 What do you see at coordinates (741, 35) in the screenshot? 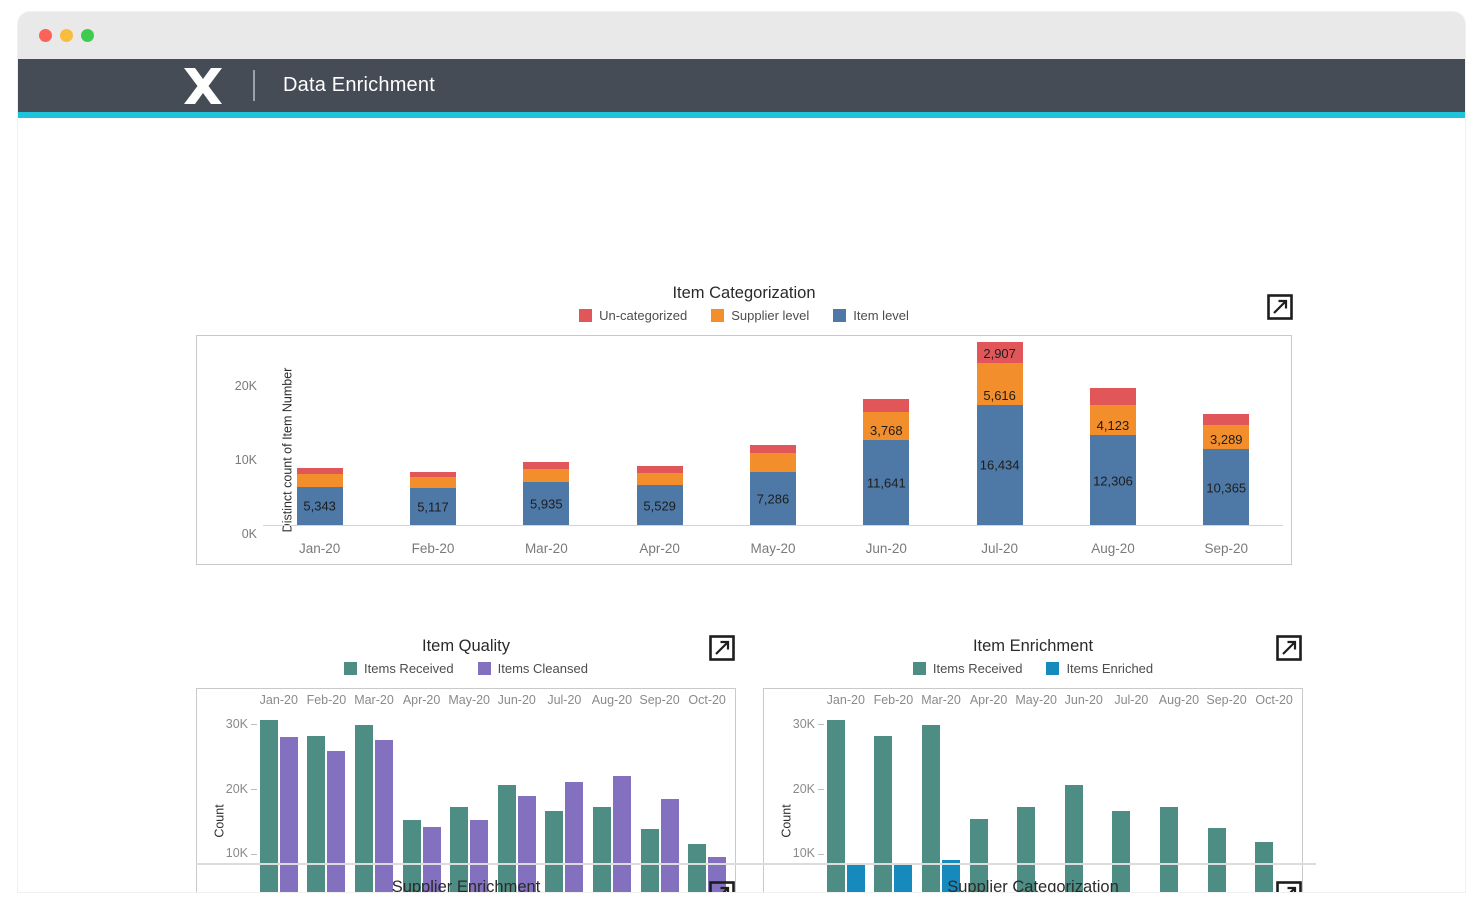
I see `window-titlebar` at bounding box center [741, 35].